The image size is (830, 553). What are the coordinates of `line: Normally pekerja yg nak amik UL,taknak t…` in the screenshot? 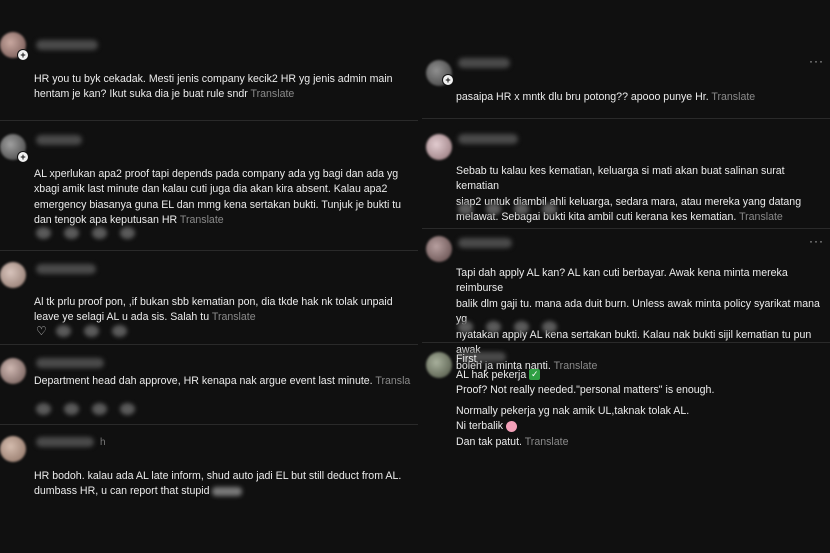 It's located at (573, 410).